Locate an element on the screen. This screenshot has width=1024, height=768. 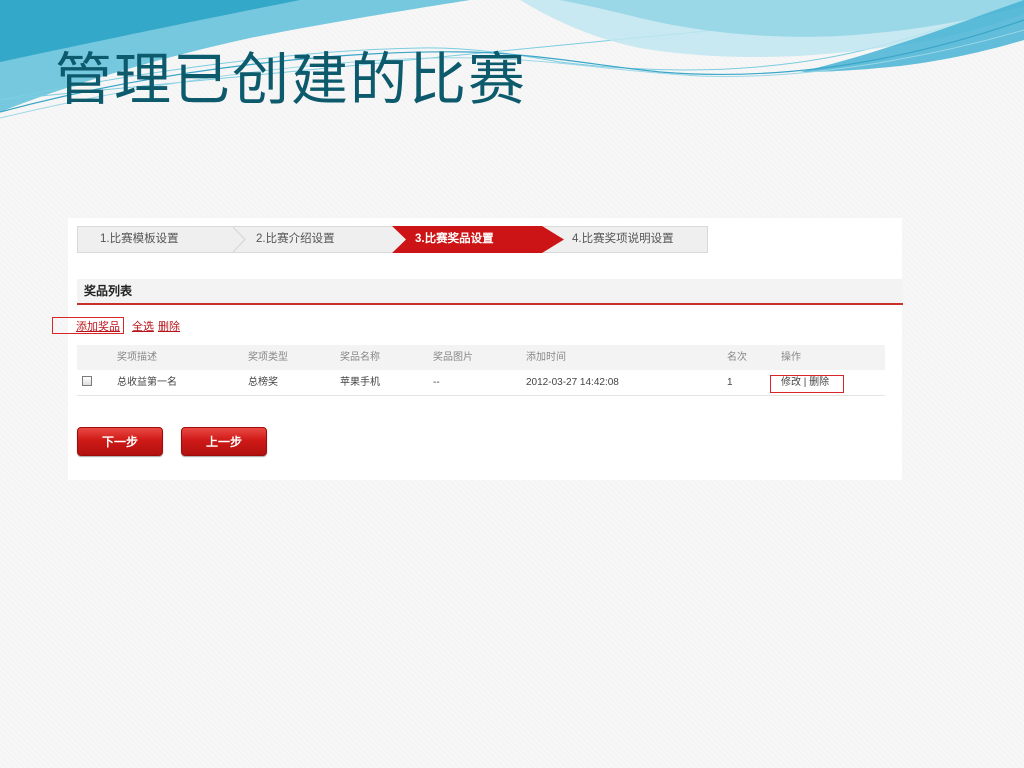
column-header-added-time: 添加时间 is located at coordinates (546, 357).